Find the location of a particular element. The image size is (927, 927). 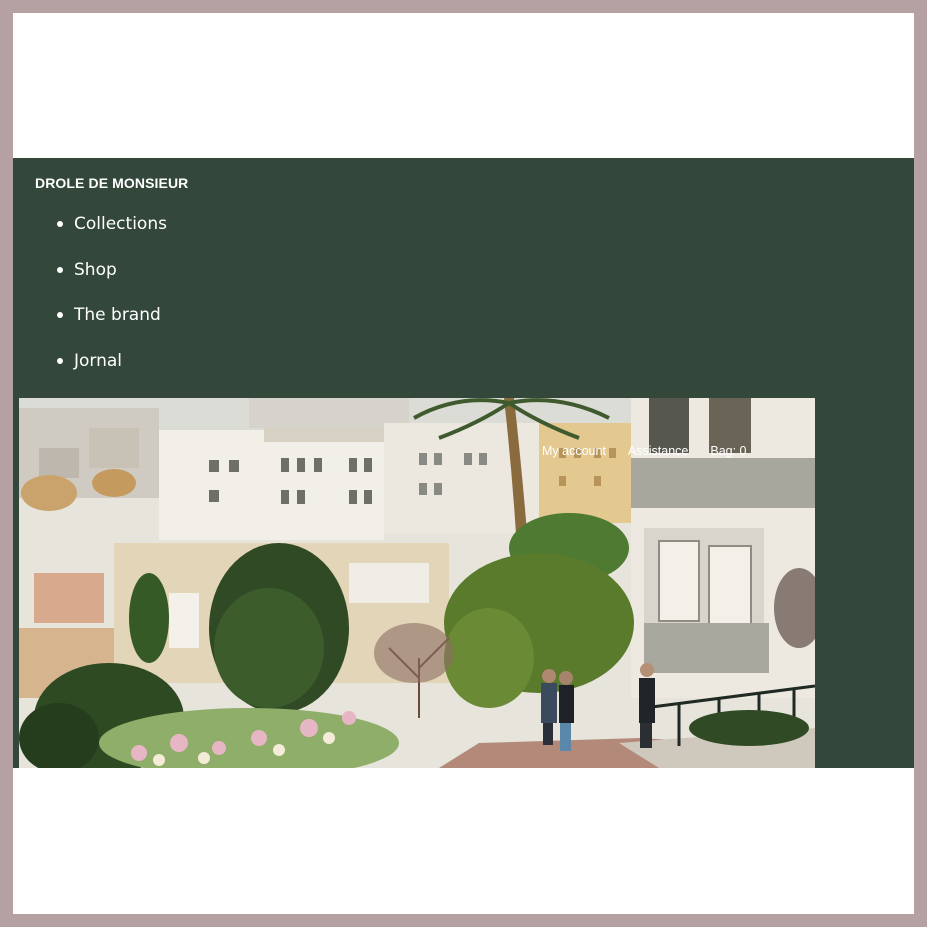

utility-nav: My account Assistance Bag: 0 is located at coordinates (644, 451).